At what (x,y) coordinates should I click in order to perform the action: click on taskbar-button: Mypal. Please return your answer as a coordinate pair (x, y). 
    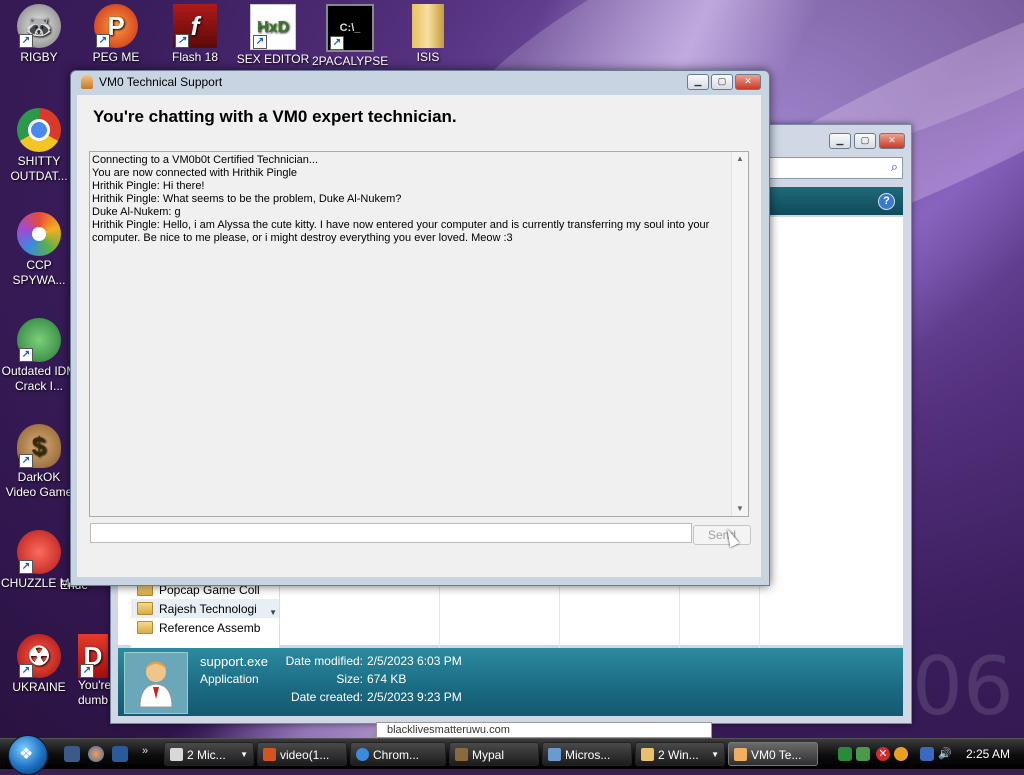
    Looking at the image, I should click on (494, 754).